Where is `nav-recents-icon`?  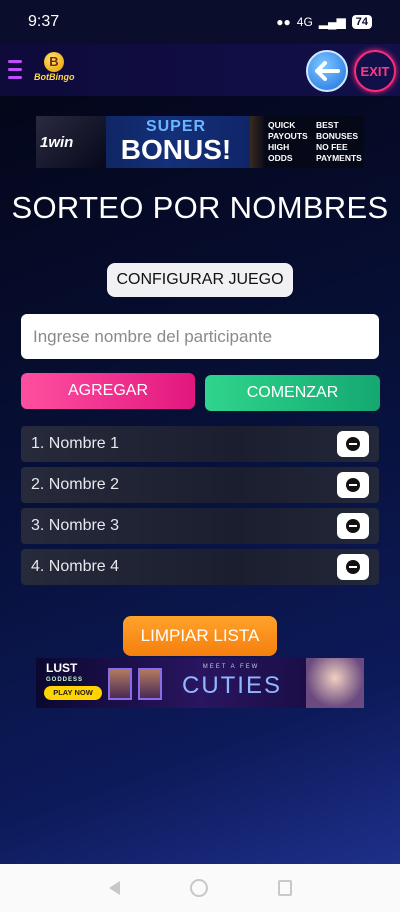 nav-recents-icon is located at coordinates (284, 888).